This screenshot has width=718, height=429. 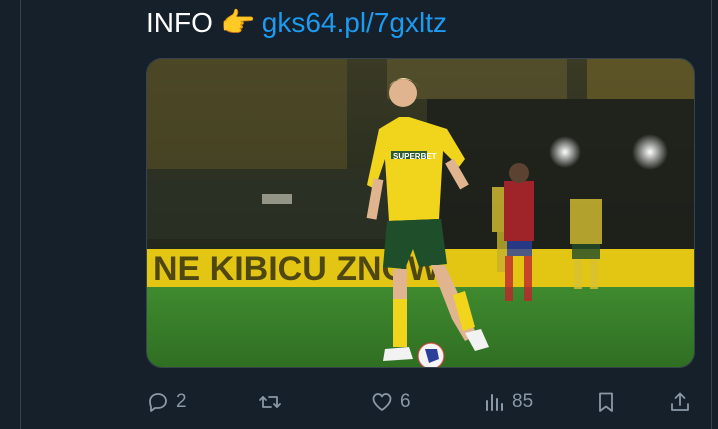 What do you see at coordinates (507, 402) in the screenshot?
I see `views-button: 85` at bounding box center [507, 402].